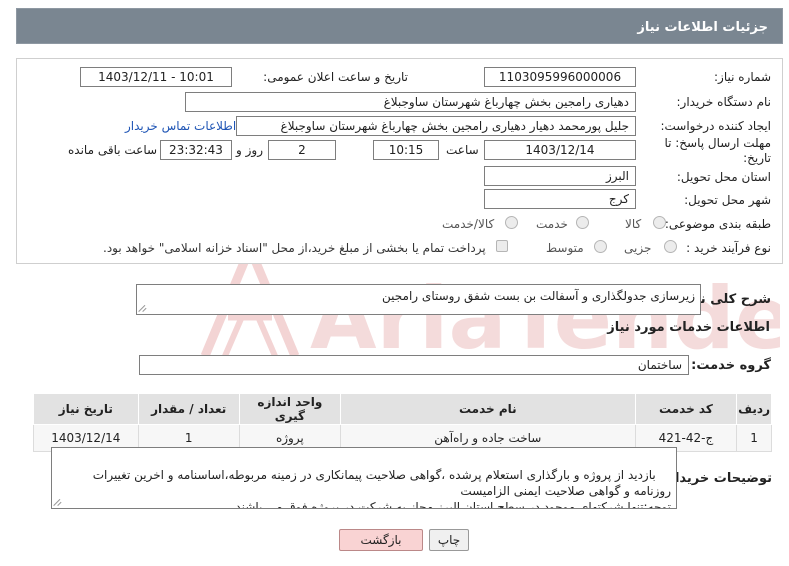  What do you see at coordinates (686, 409) in the screenshot?
I see `col-header-service-code: کد خدمت` at bounding box center [686, 409].